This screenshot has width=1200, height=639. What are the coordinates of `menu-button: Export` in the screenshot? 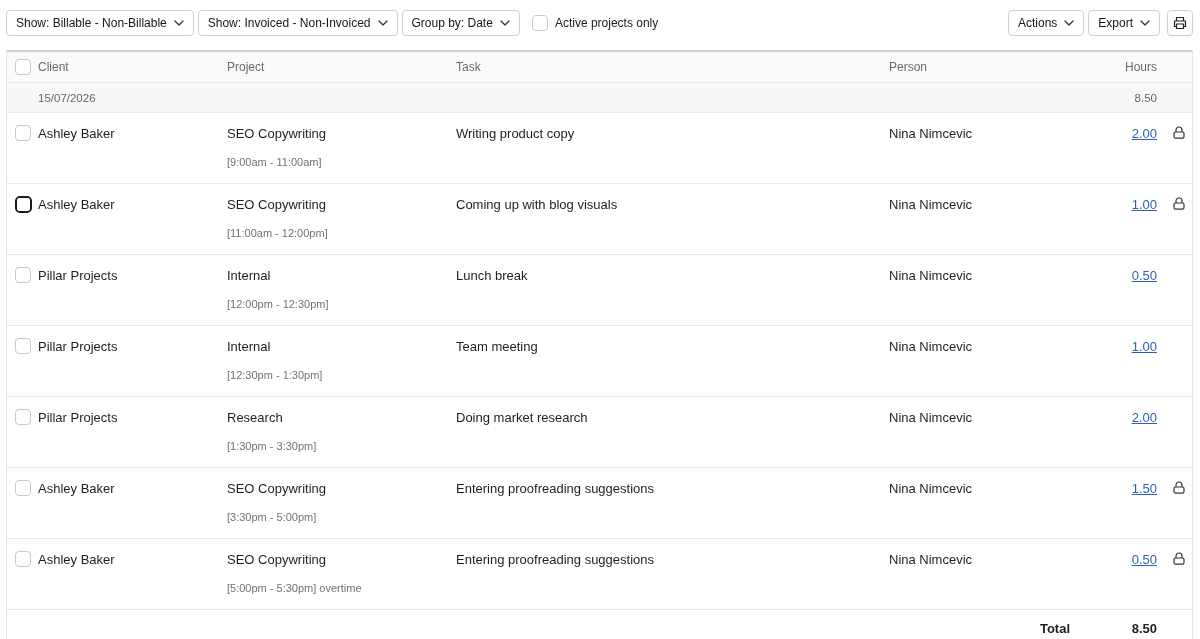 It's located at (1124, 23).